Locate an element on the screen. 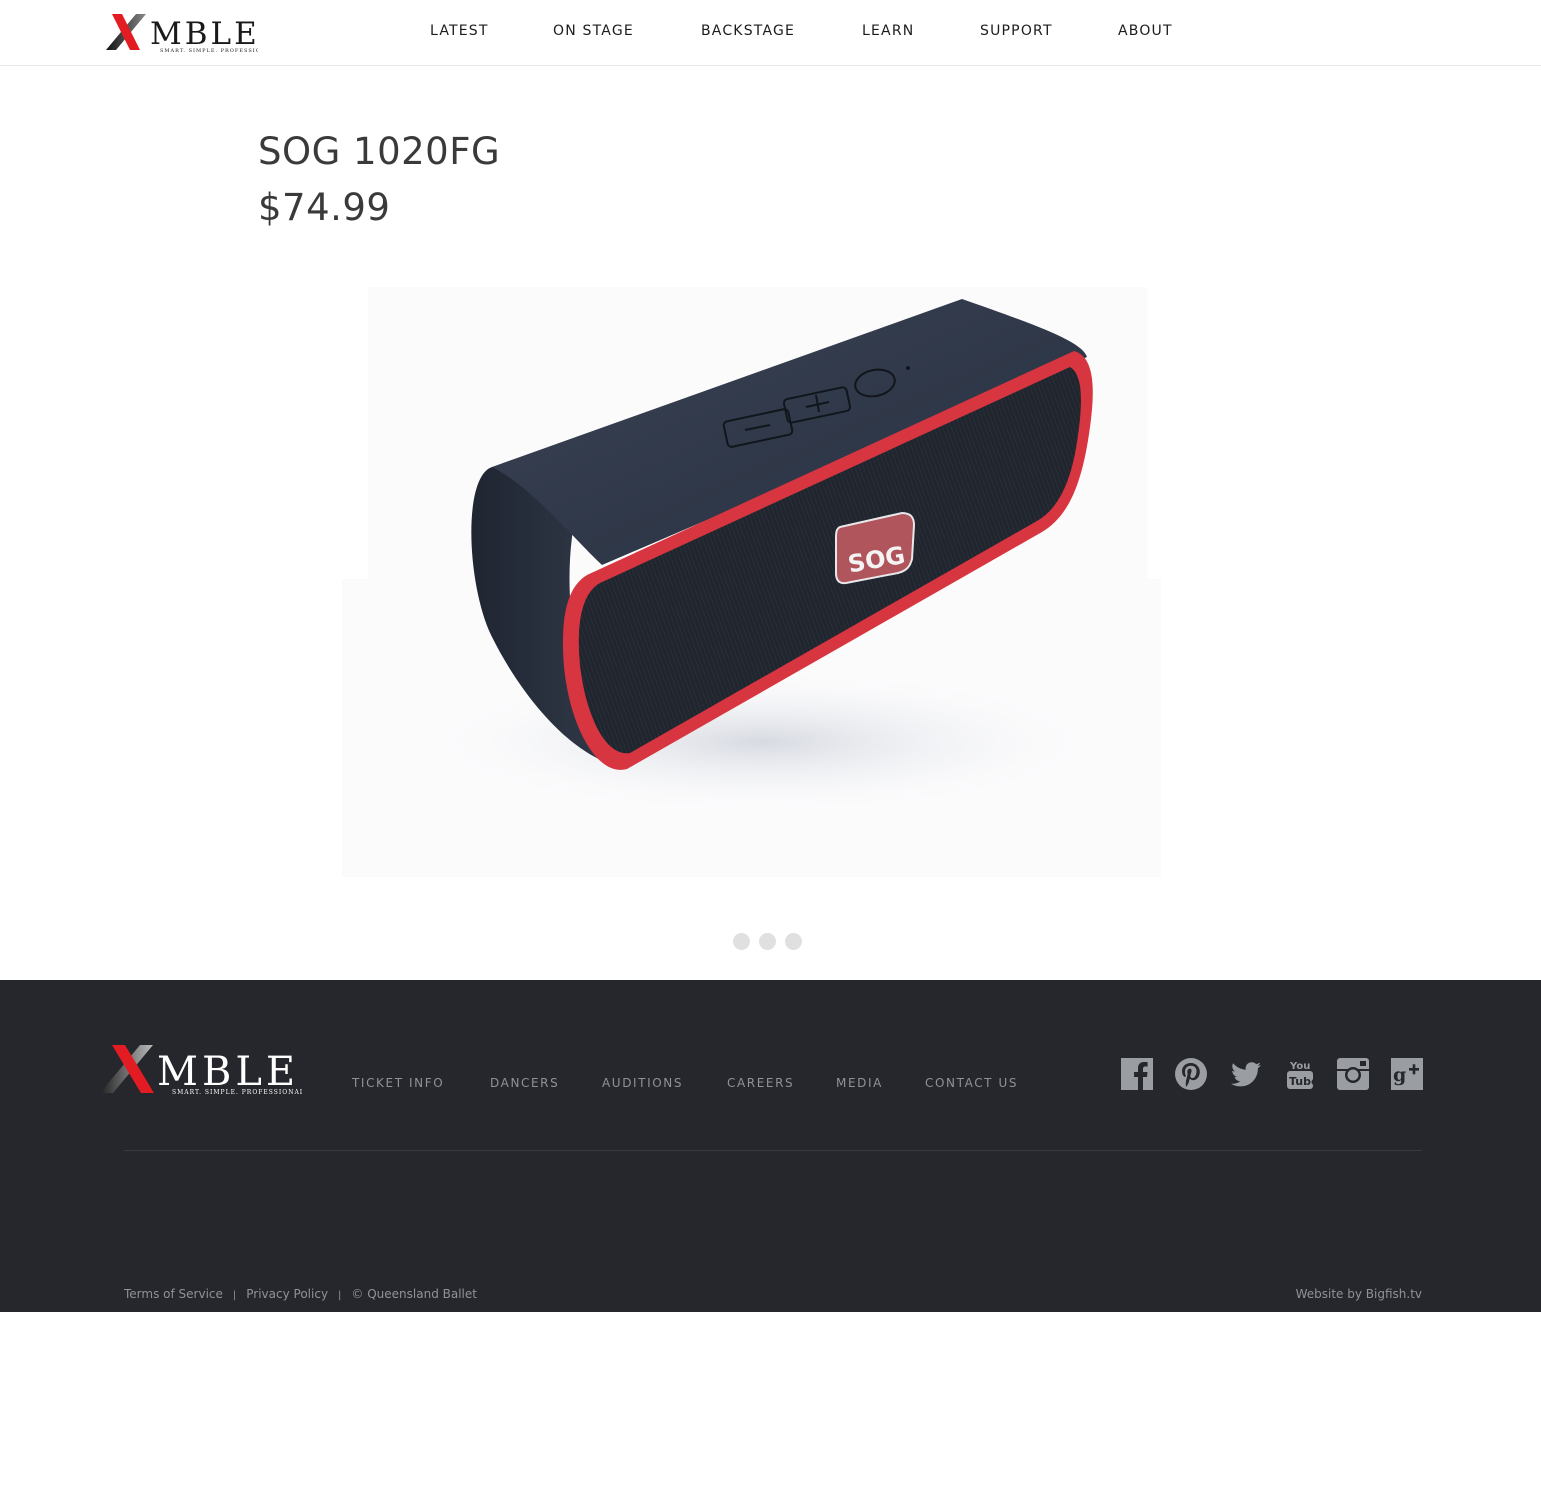  footer-link-auditions: AUDITIONS is located at coordinates (664, 1083).